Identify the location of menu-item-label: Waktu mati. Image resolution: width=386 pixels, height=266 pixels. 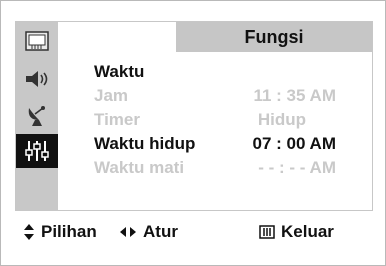
(139, 167).